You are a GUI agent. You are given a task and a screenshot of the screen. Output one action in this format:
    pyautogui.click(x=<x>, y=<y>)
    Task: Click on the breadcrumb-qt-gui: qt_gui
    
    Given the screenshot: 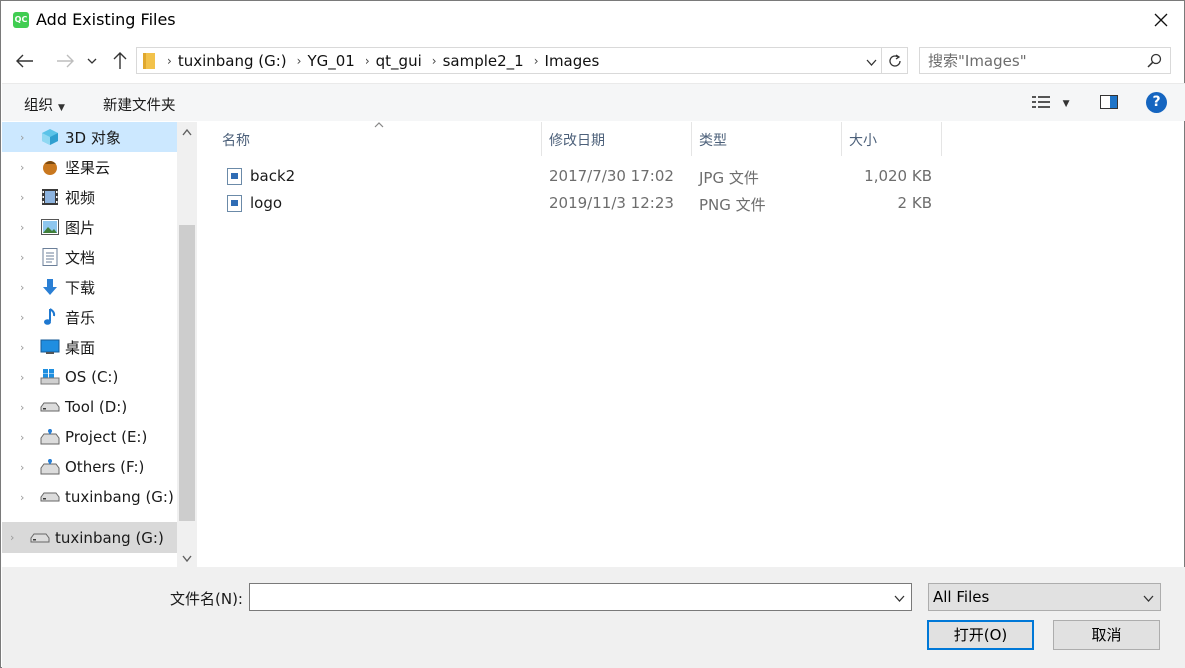 What is the action you would take?
    pyautogui.click(x=399, y=61)
    